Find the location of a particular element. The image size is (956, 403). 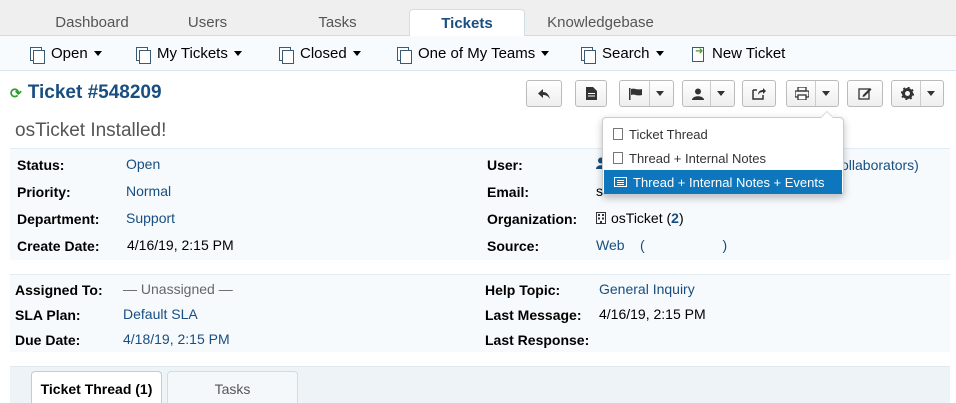

menu-item-label: Thread + Internal Notes + Events is located at coordinates (729, 182).